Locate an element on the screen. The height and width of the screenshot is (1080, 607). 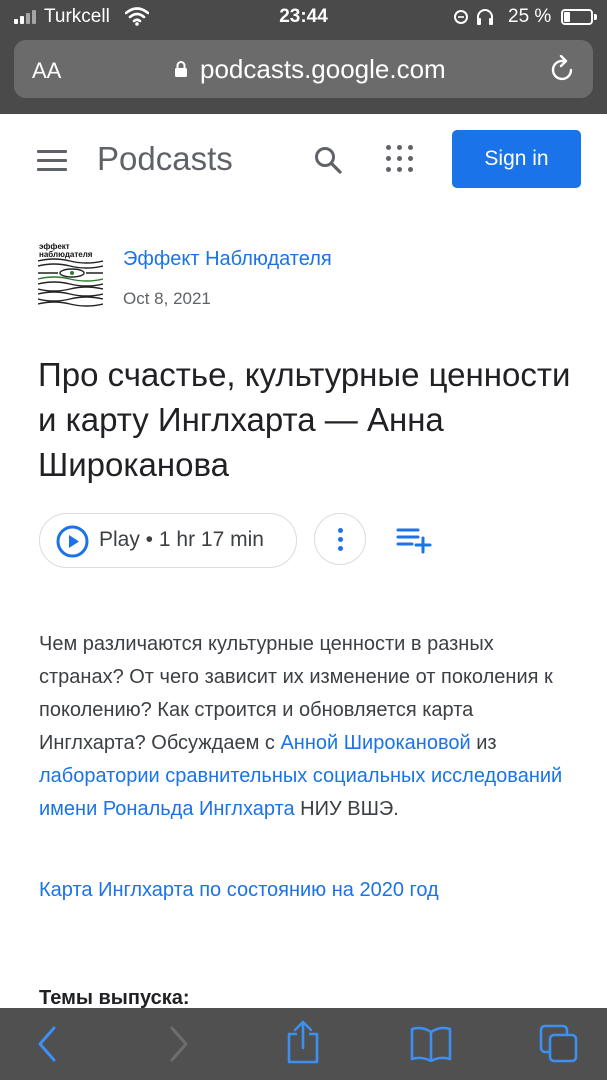
address-bar: AA podcasts.google.com is located at coordinates (303, 69).